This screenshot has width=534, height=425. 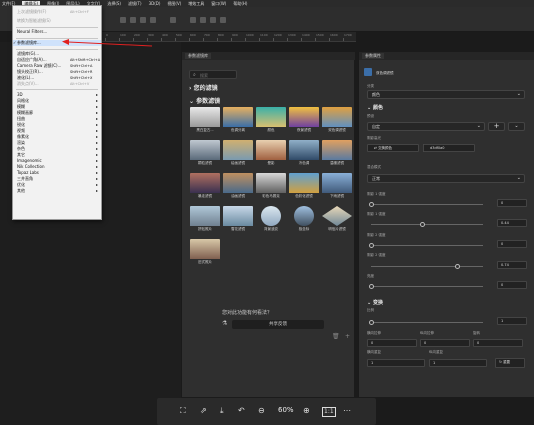 What do you see at coordinates (427, 266) in the screenshot?
I see `slider-4-track` at bounding box center [427, 266].